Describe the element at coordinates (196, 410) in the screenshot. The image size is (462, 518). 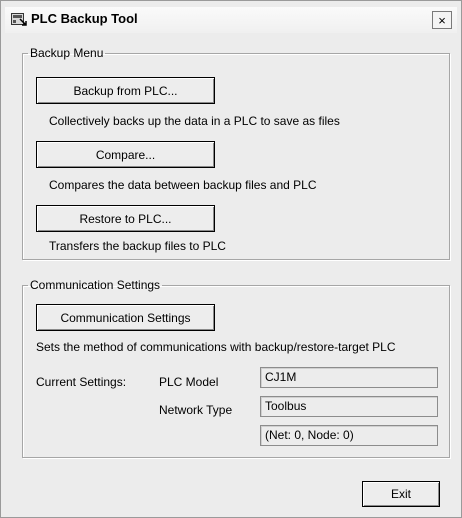
I see `network-type-label: Network Type` at that location.